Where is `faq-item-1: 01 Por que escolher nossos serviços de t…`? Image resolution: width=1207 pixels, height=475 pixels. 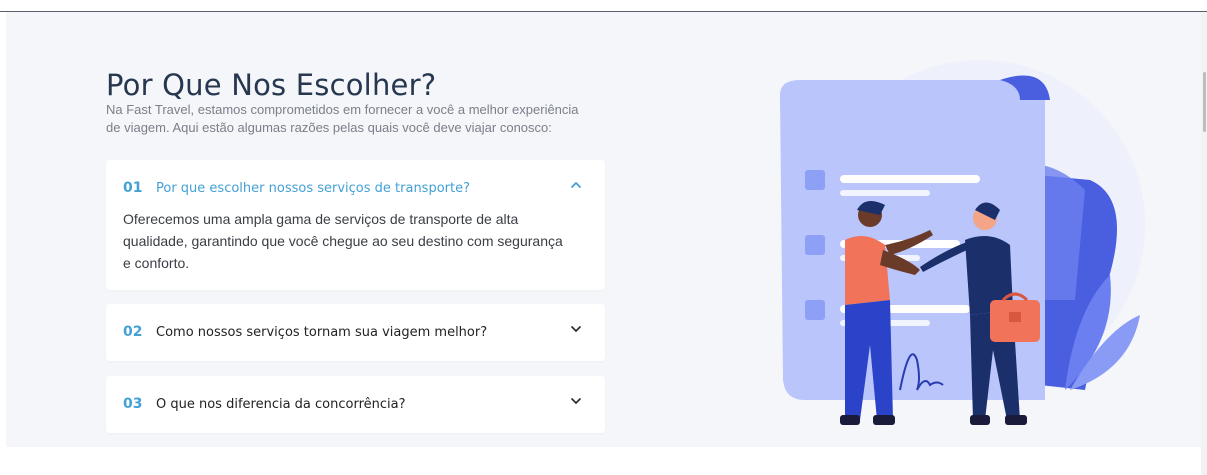 faq-item-1: 01 Por que escolher nossos serviços de t… is located at coordinates (355, 225).